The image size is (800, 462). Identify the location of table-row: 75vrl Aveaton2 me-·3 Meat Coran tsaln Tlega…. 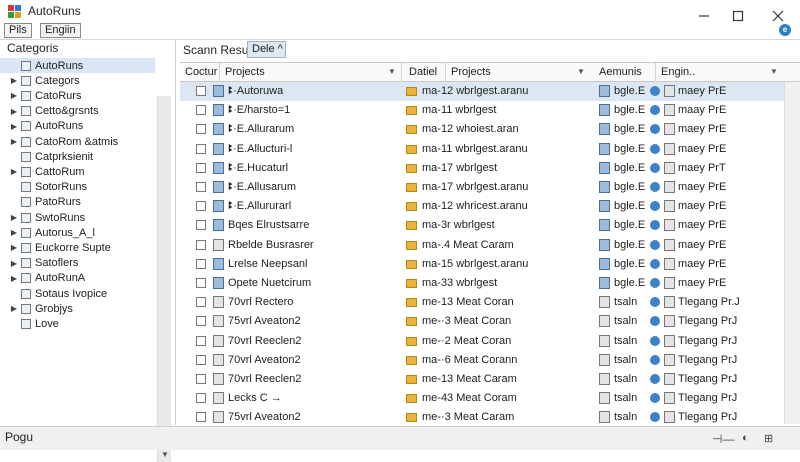
(490, 321).